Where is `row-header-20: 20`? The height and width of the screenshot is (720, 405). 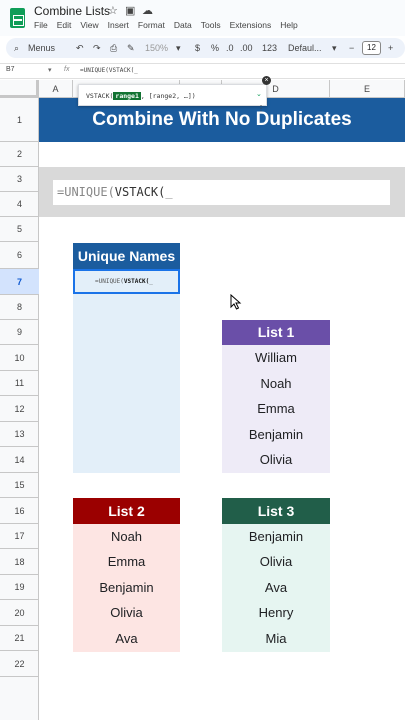
row-header-20: 20 is located at coordinates (19, 613).